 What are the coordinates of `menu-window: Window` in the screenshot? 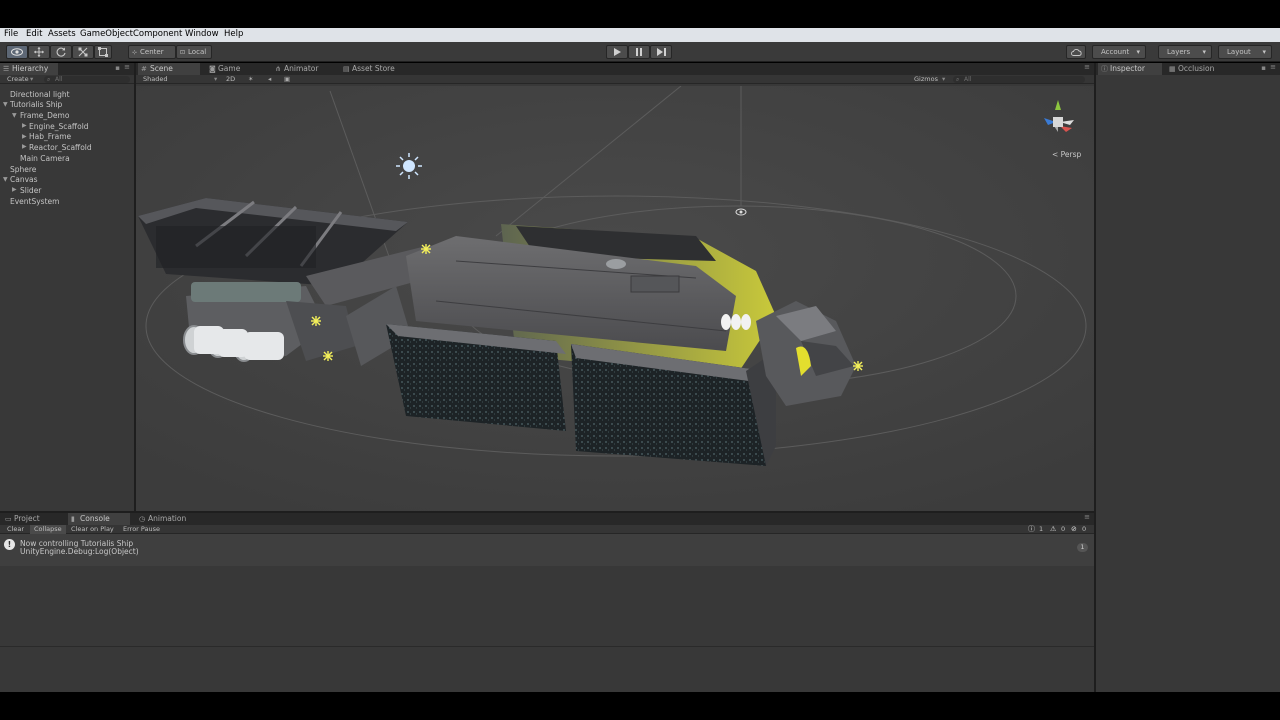 It's located at (202, 34).